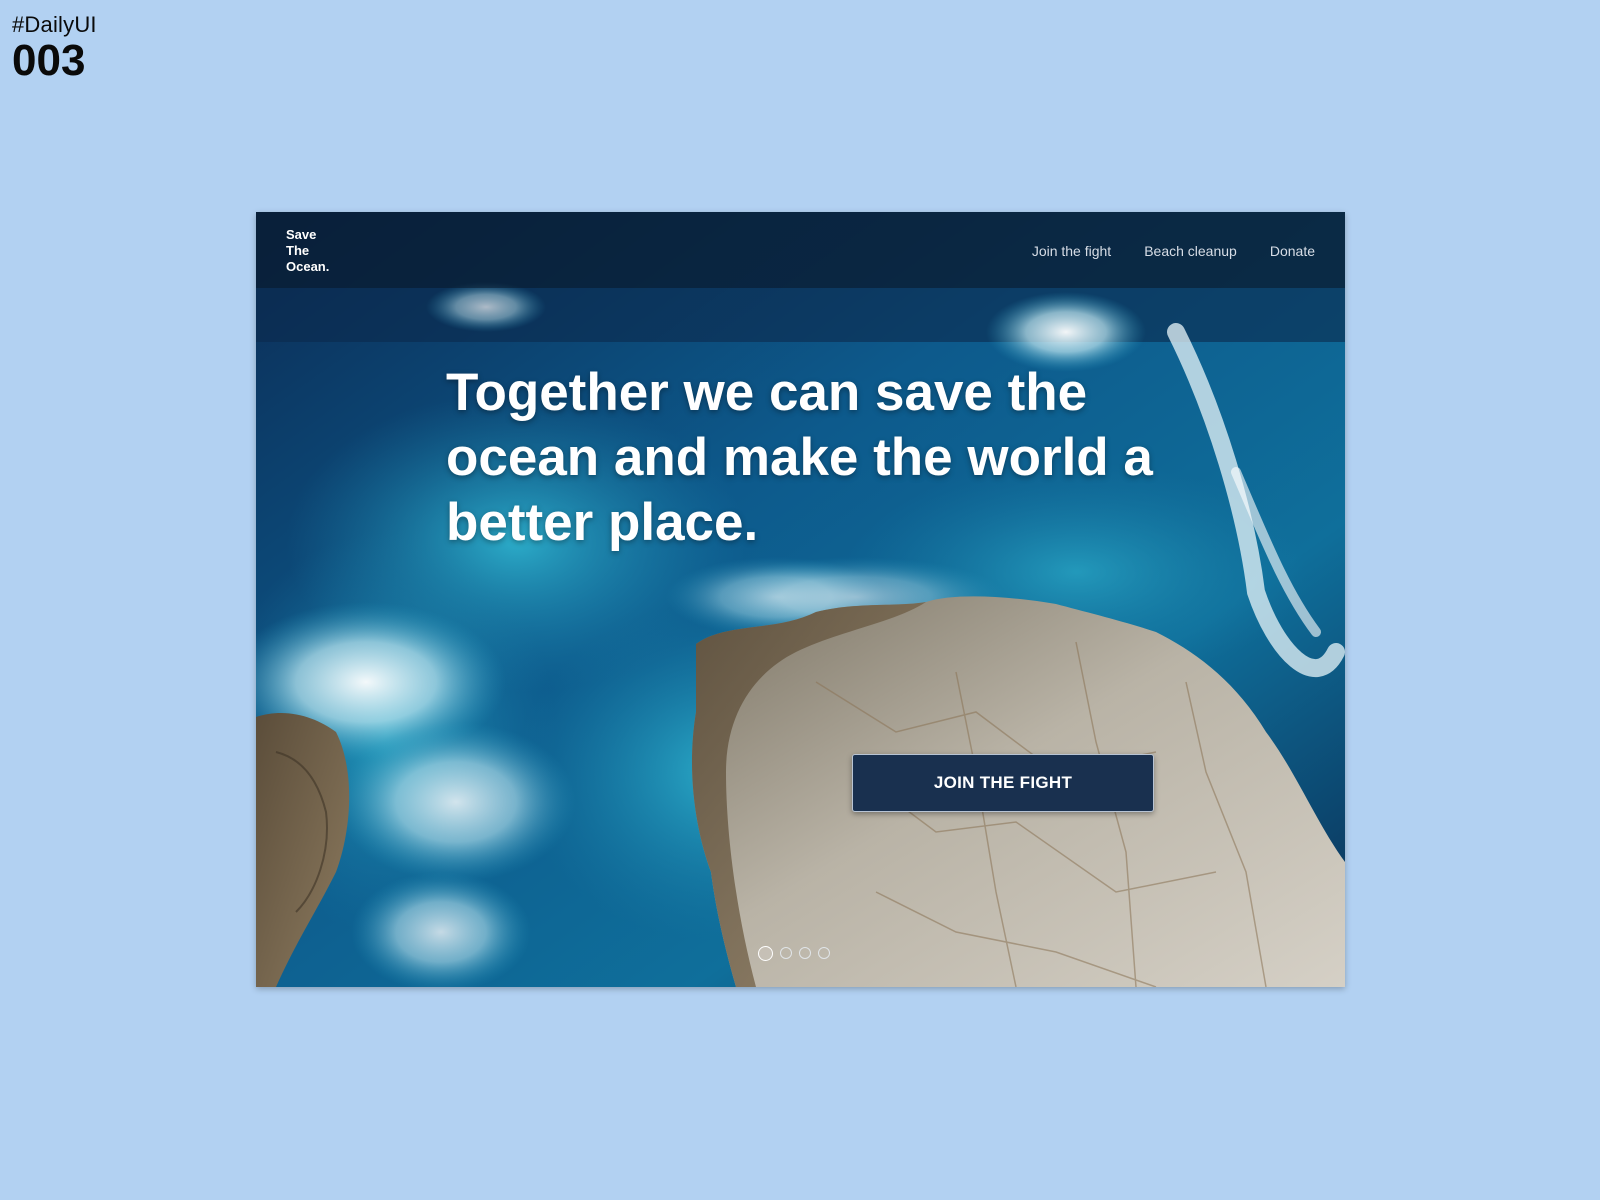  Describe the element at coordinates (1292, 251) in the screenshot. I see `nav-link-donate: Donate` at that location.